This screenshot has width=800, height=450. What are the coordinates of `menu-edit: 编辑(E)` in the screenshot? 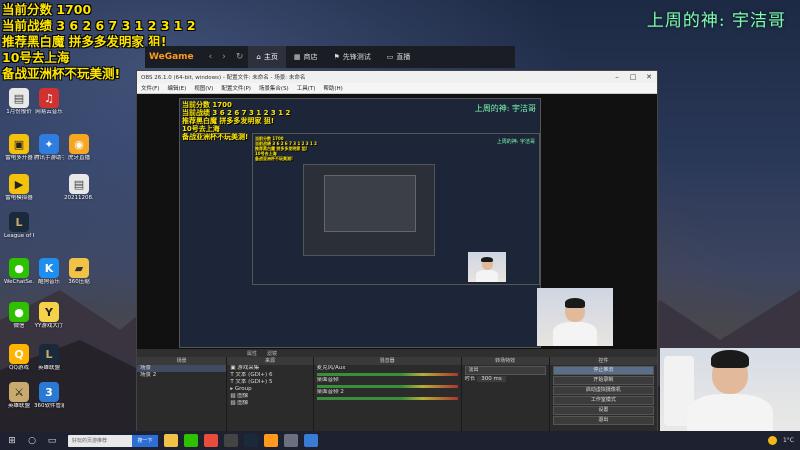 It's located at (176, 88).